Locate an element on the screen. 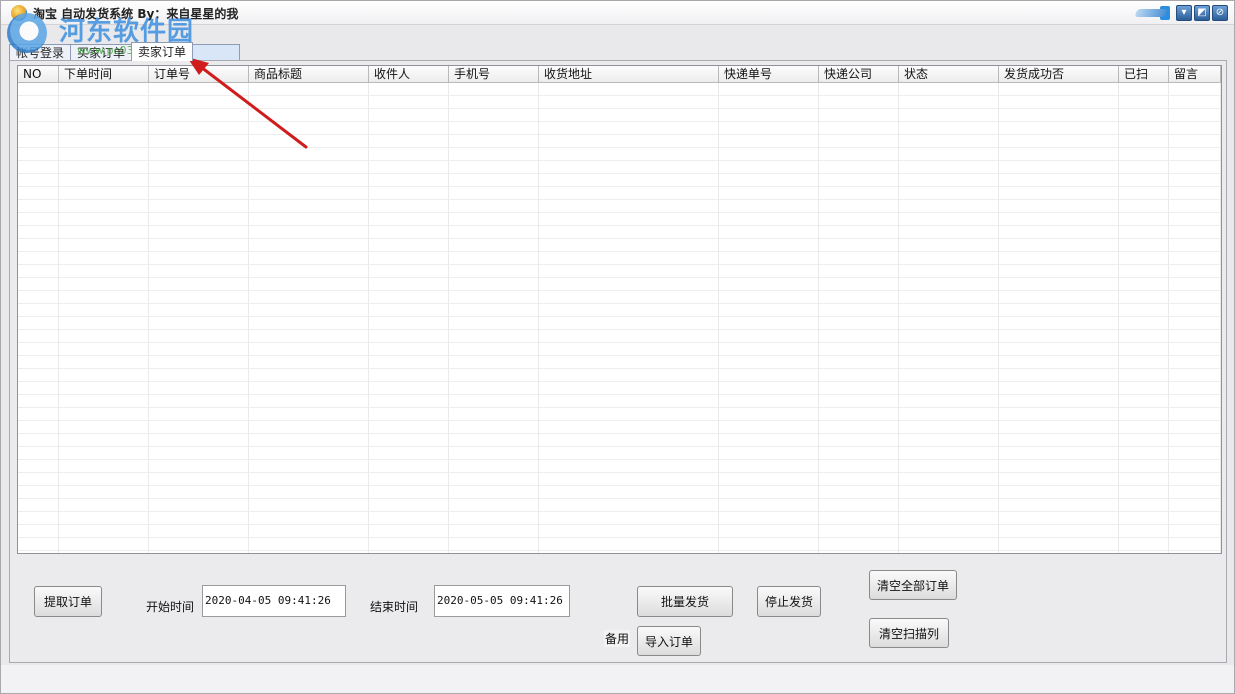 The image size is (1235, 694). start-time-label: 开始时间 is located at coordinates (170, 607).